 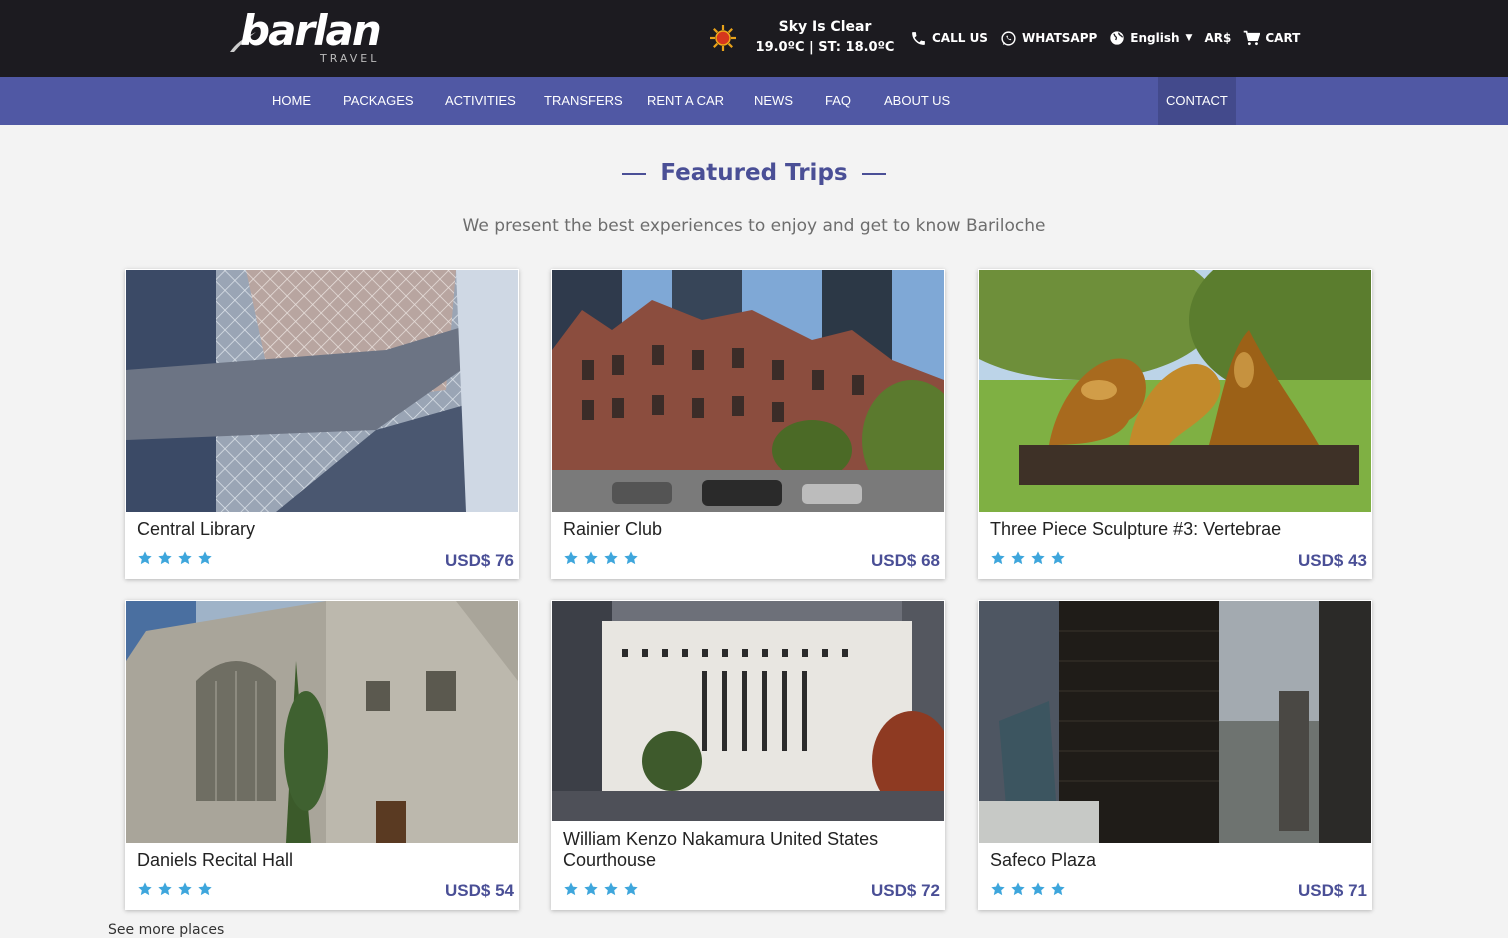 What do you see at coordinates (685, 101) in the screenshot?
I see `nav-item-rent-a-car: RENT A CAR` at bounding box center [685, 101].